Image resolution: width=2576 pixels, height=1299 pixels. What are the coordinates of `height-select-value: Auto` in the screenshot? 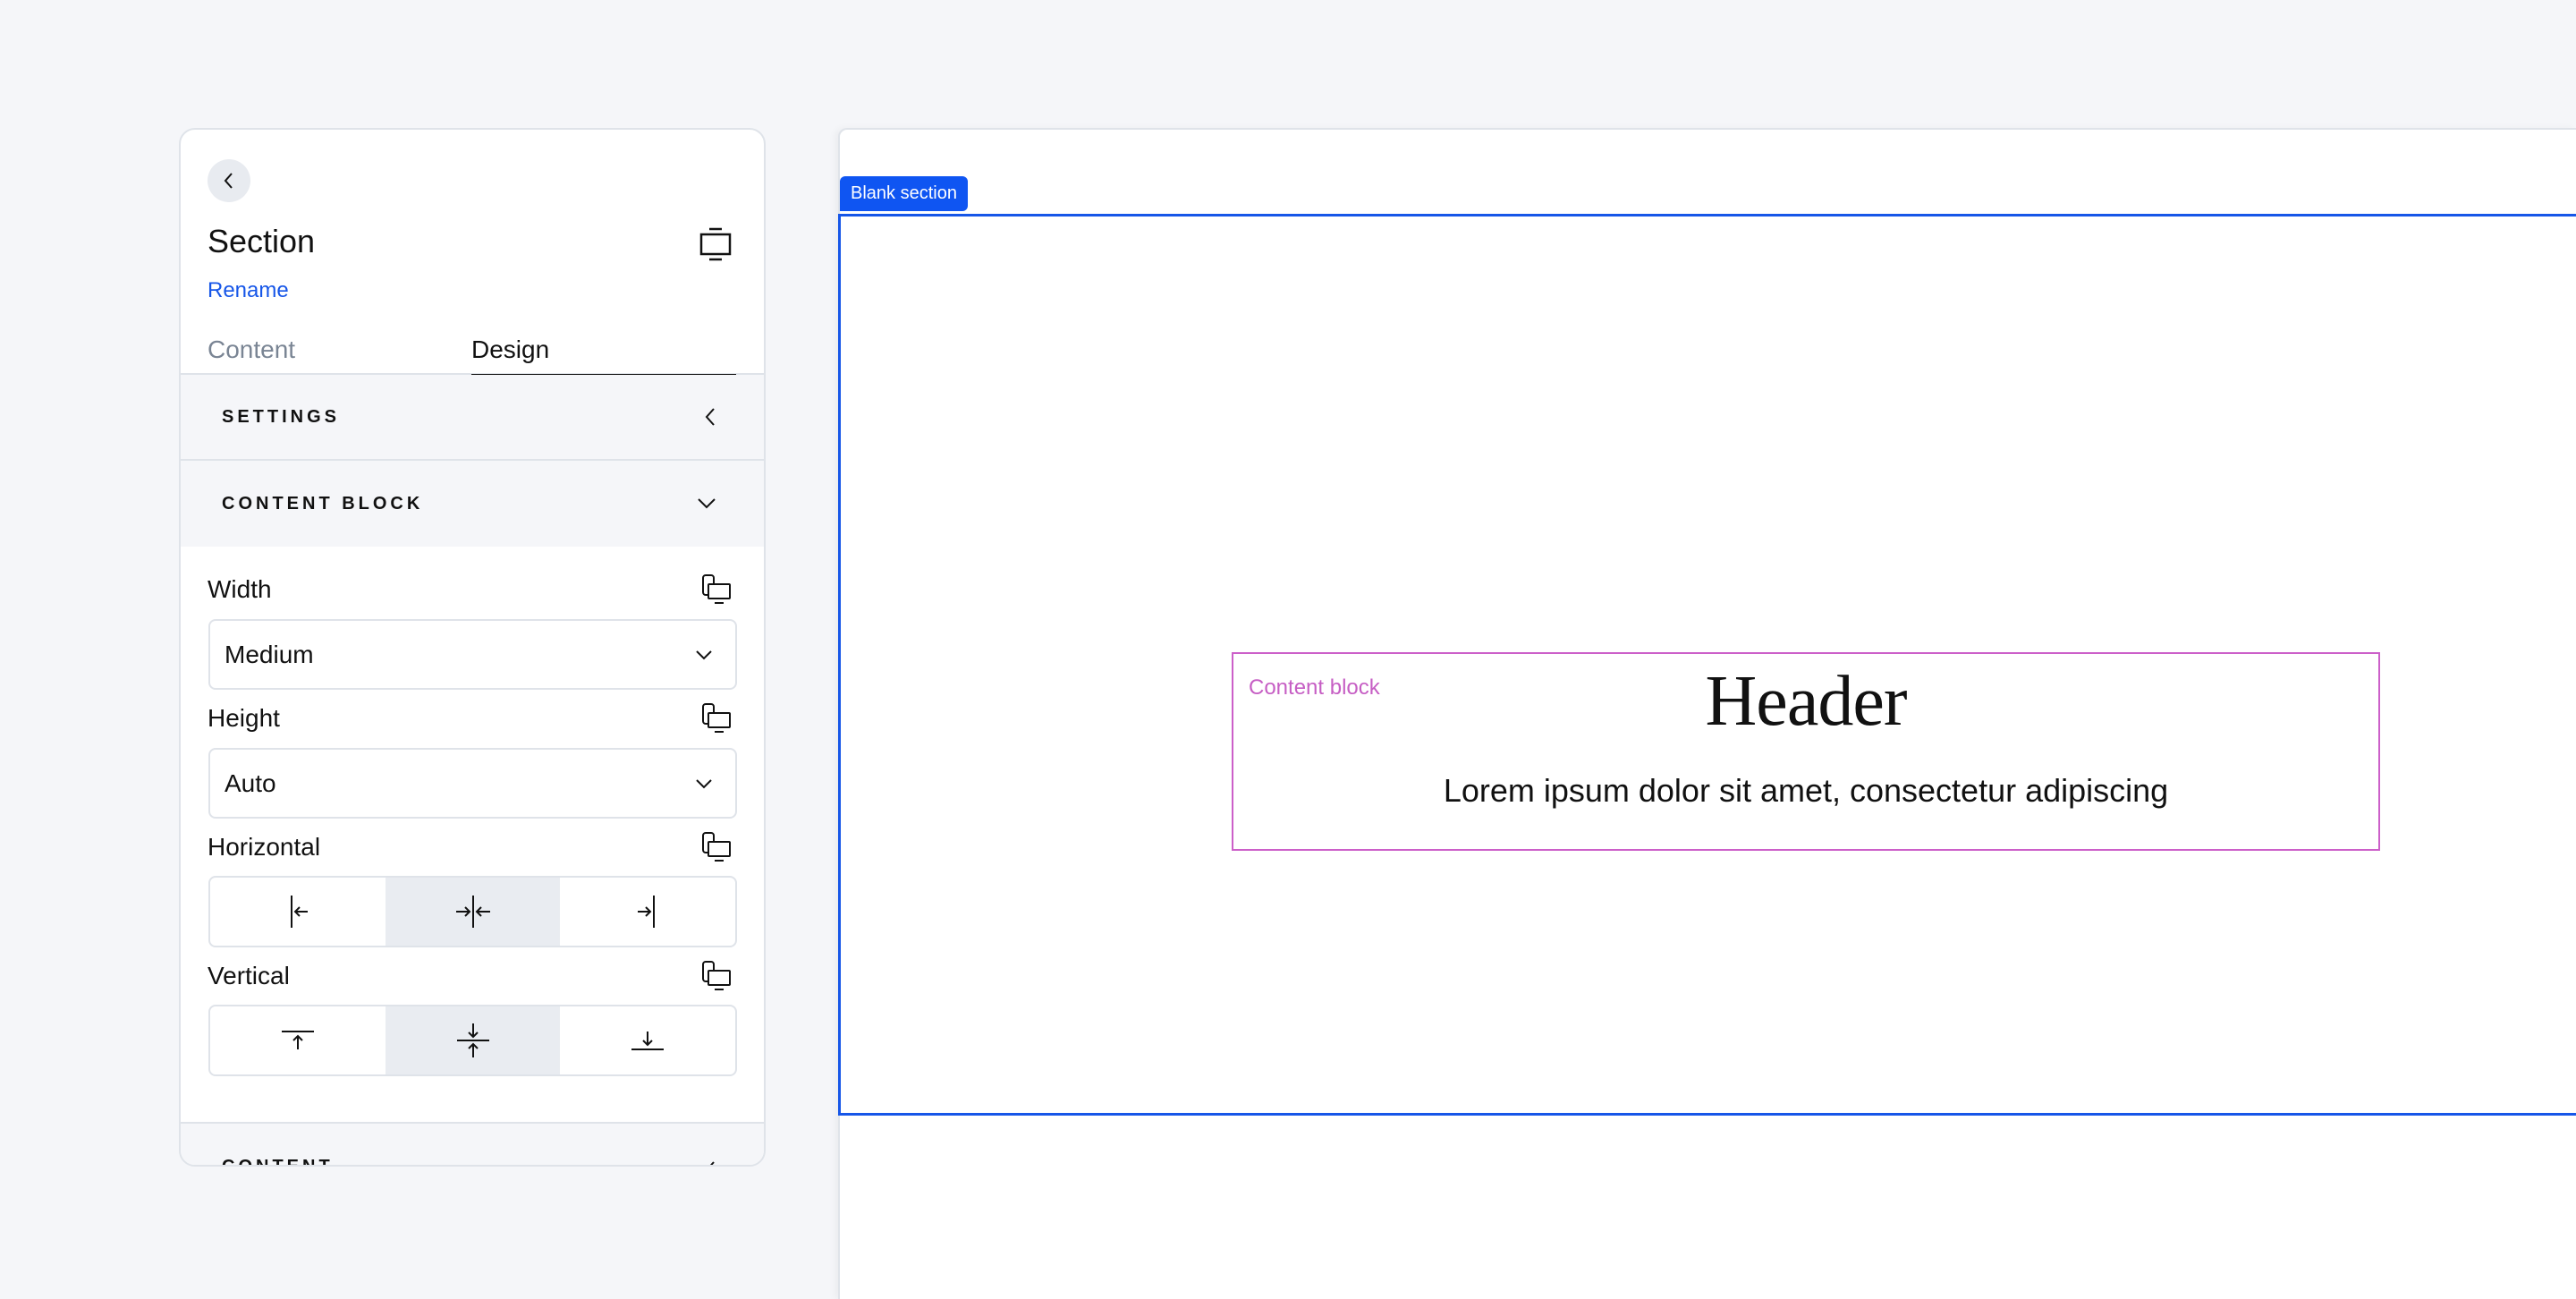 It's located at (250, 782).